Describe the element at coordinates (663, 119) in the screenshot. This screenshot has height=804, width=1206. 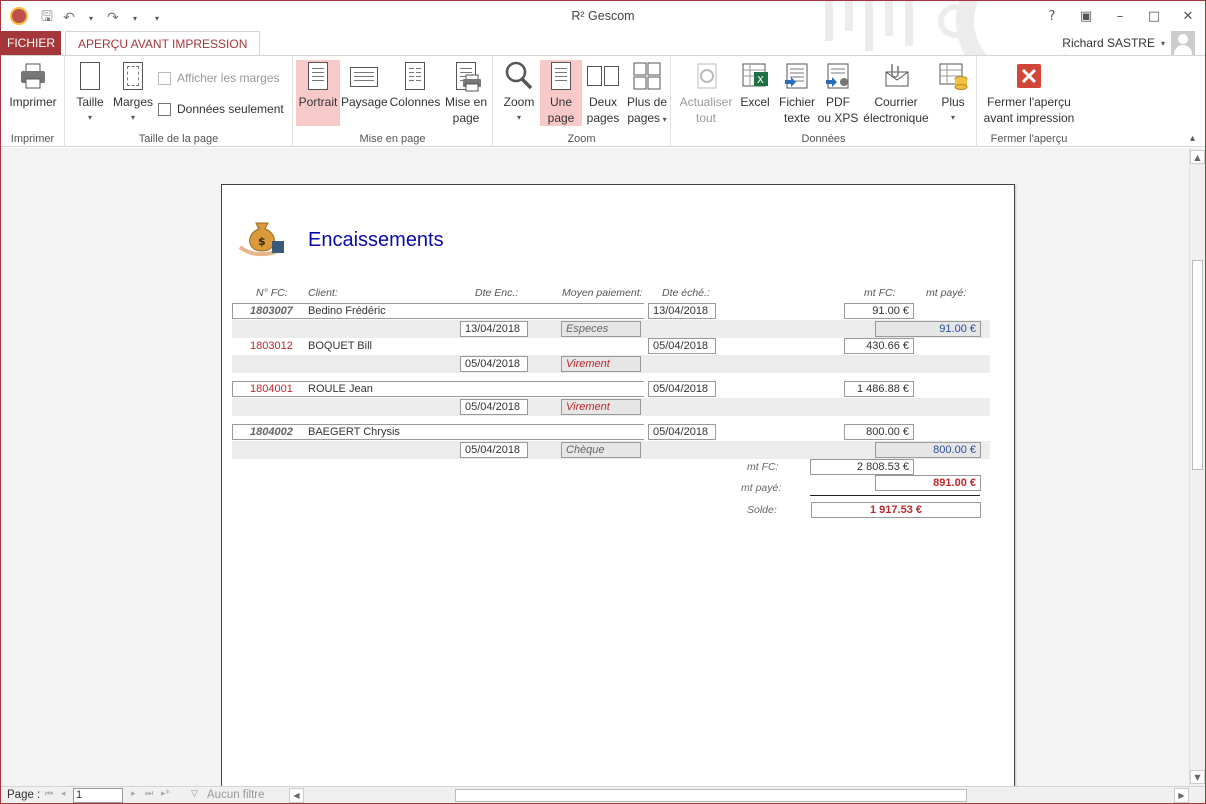
I see `more-pages-dropdown-icon: ▾` at that location.